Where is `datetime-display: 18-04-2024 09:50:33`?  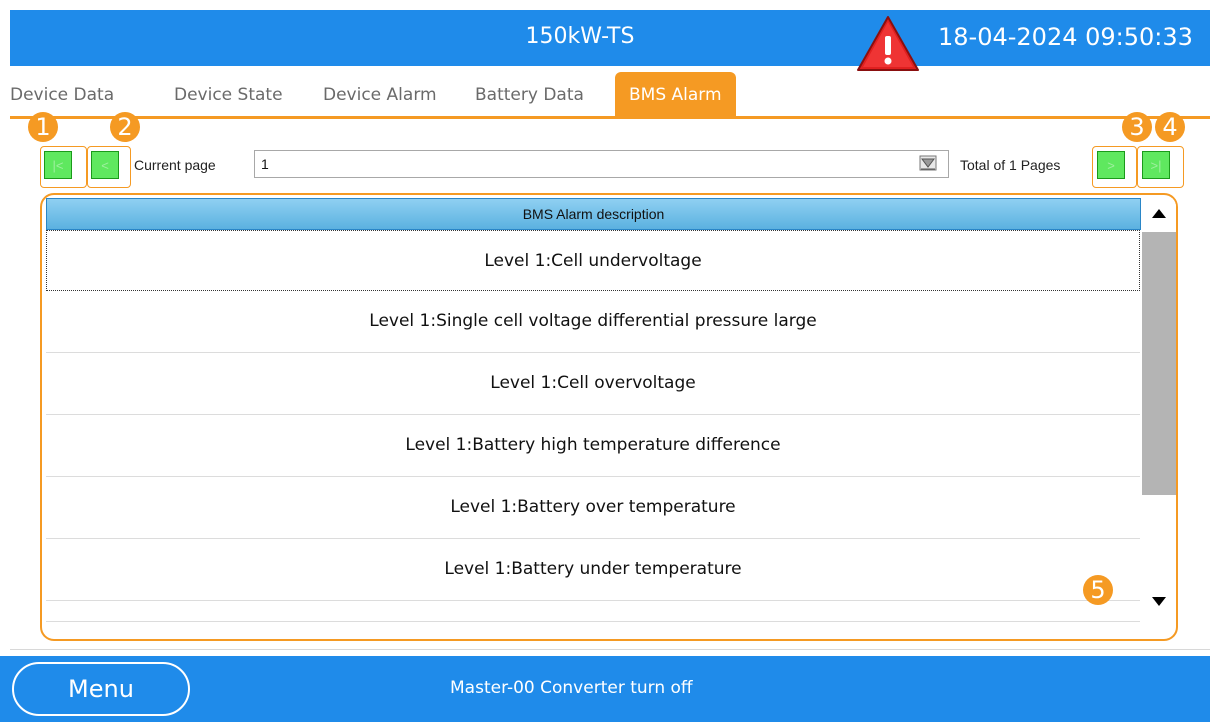 datetime-display: 18-04-2024 09:50:33 is located at coordinates (1065, 37).